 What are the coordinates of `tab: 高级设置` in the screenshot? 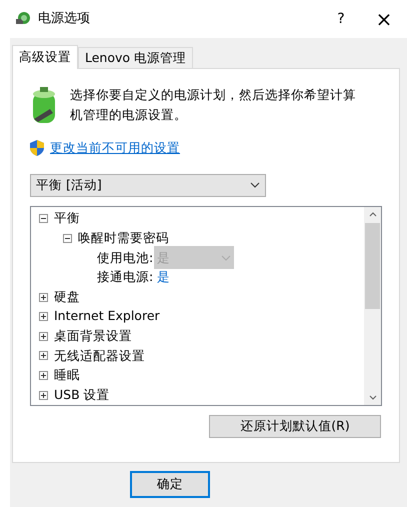 It's located at (45, 57).